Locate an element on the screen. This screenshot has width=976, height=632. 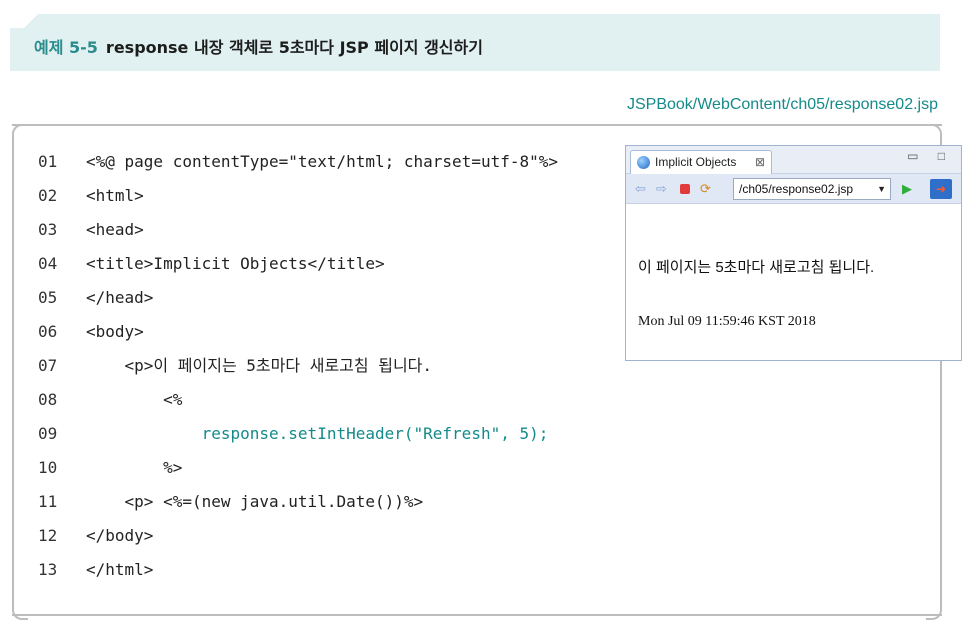
line-number: 13 is located at coordinates (48, 569).